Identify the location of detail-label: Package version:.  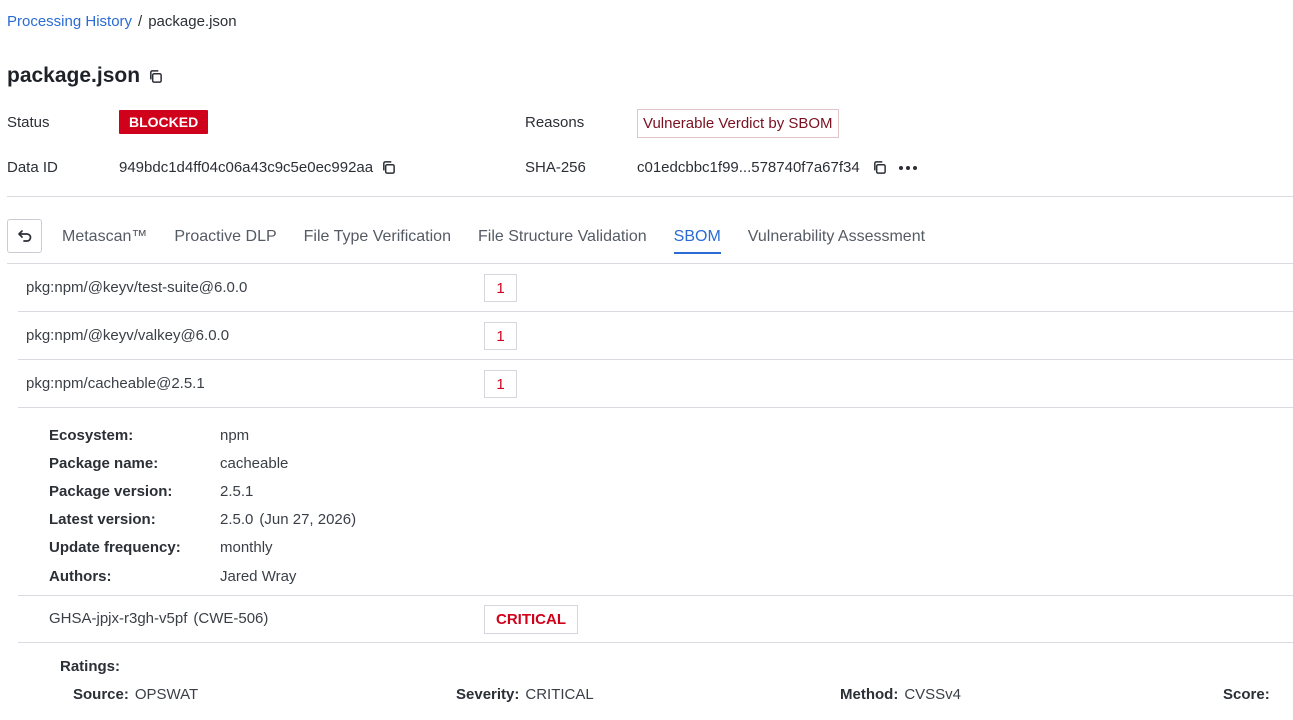
(111, 491).